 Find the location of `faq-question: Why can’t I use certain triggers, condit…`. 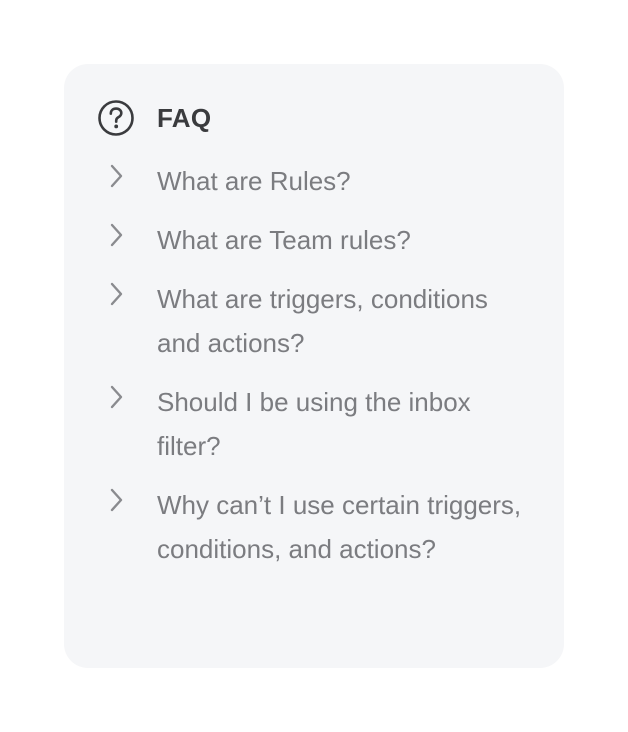

faq-question: Why can’t I use certain triggers, condit… is located at coordinates (339, 527).